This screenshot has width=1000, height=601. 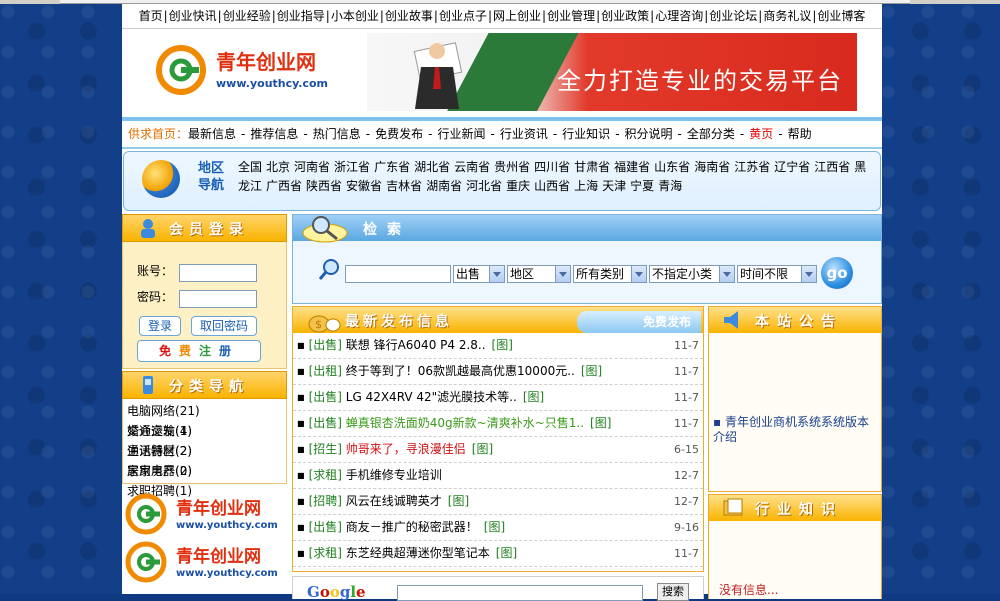 I want to click on top-nav-link: 创业管理, so click(x=571, y=16).